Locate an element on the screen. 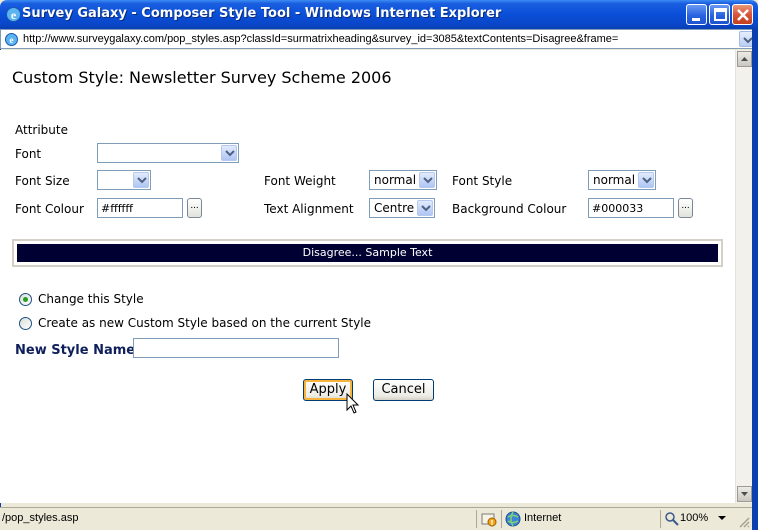 The height and width of the screenshot is (530, 758). font-colour-input: #ffffff is located at coordinates (140, 208).